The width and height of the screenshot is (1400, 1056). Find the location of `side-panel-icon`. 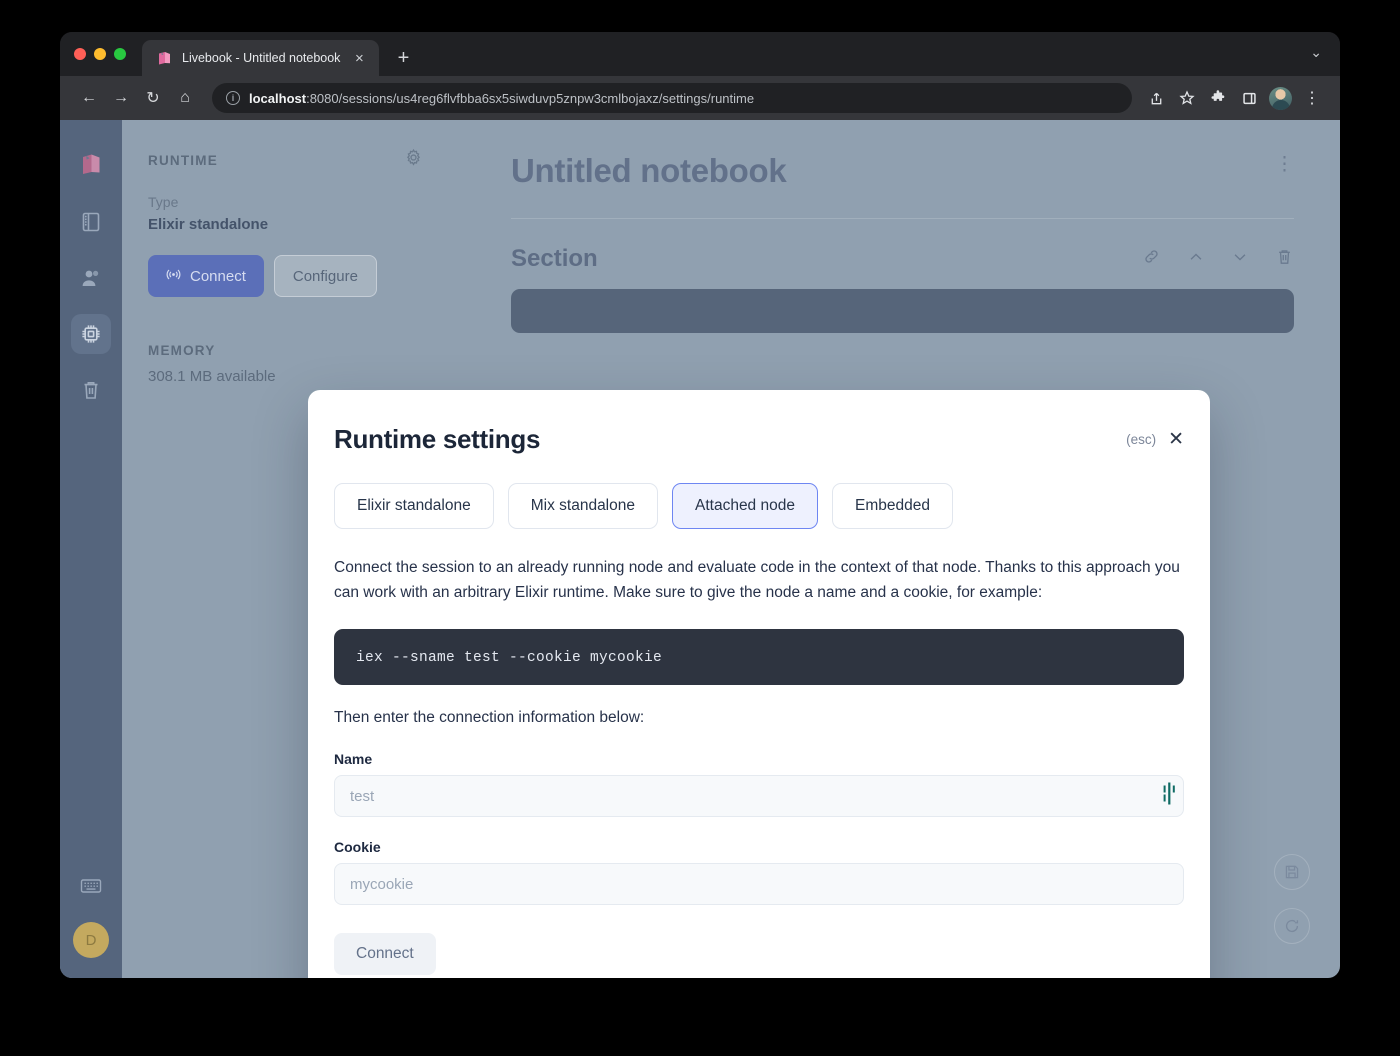

side-panel-icon is located at coordinates (1249, 98).